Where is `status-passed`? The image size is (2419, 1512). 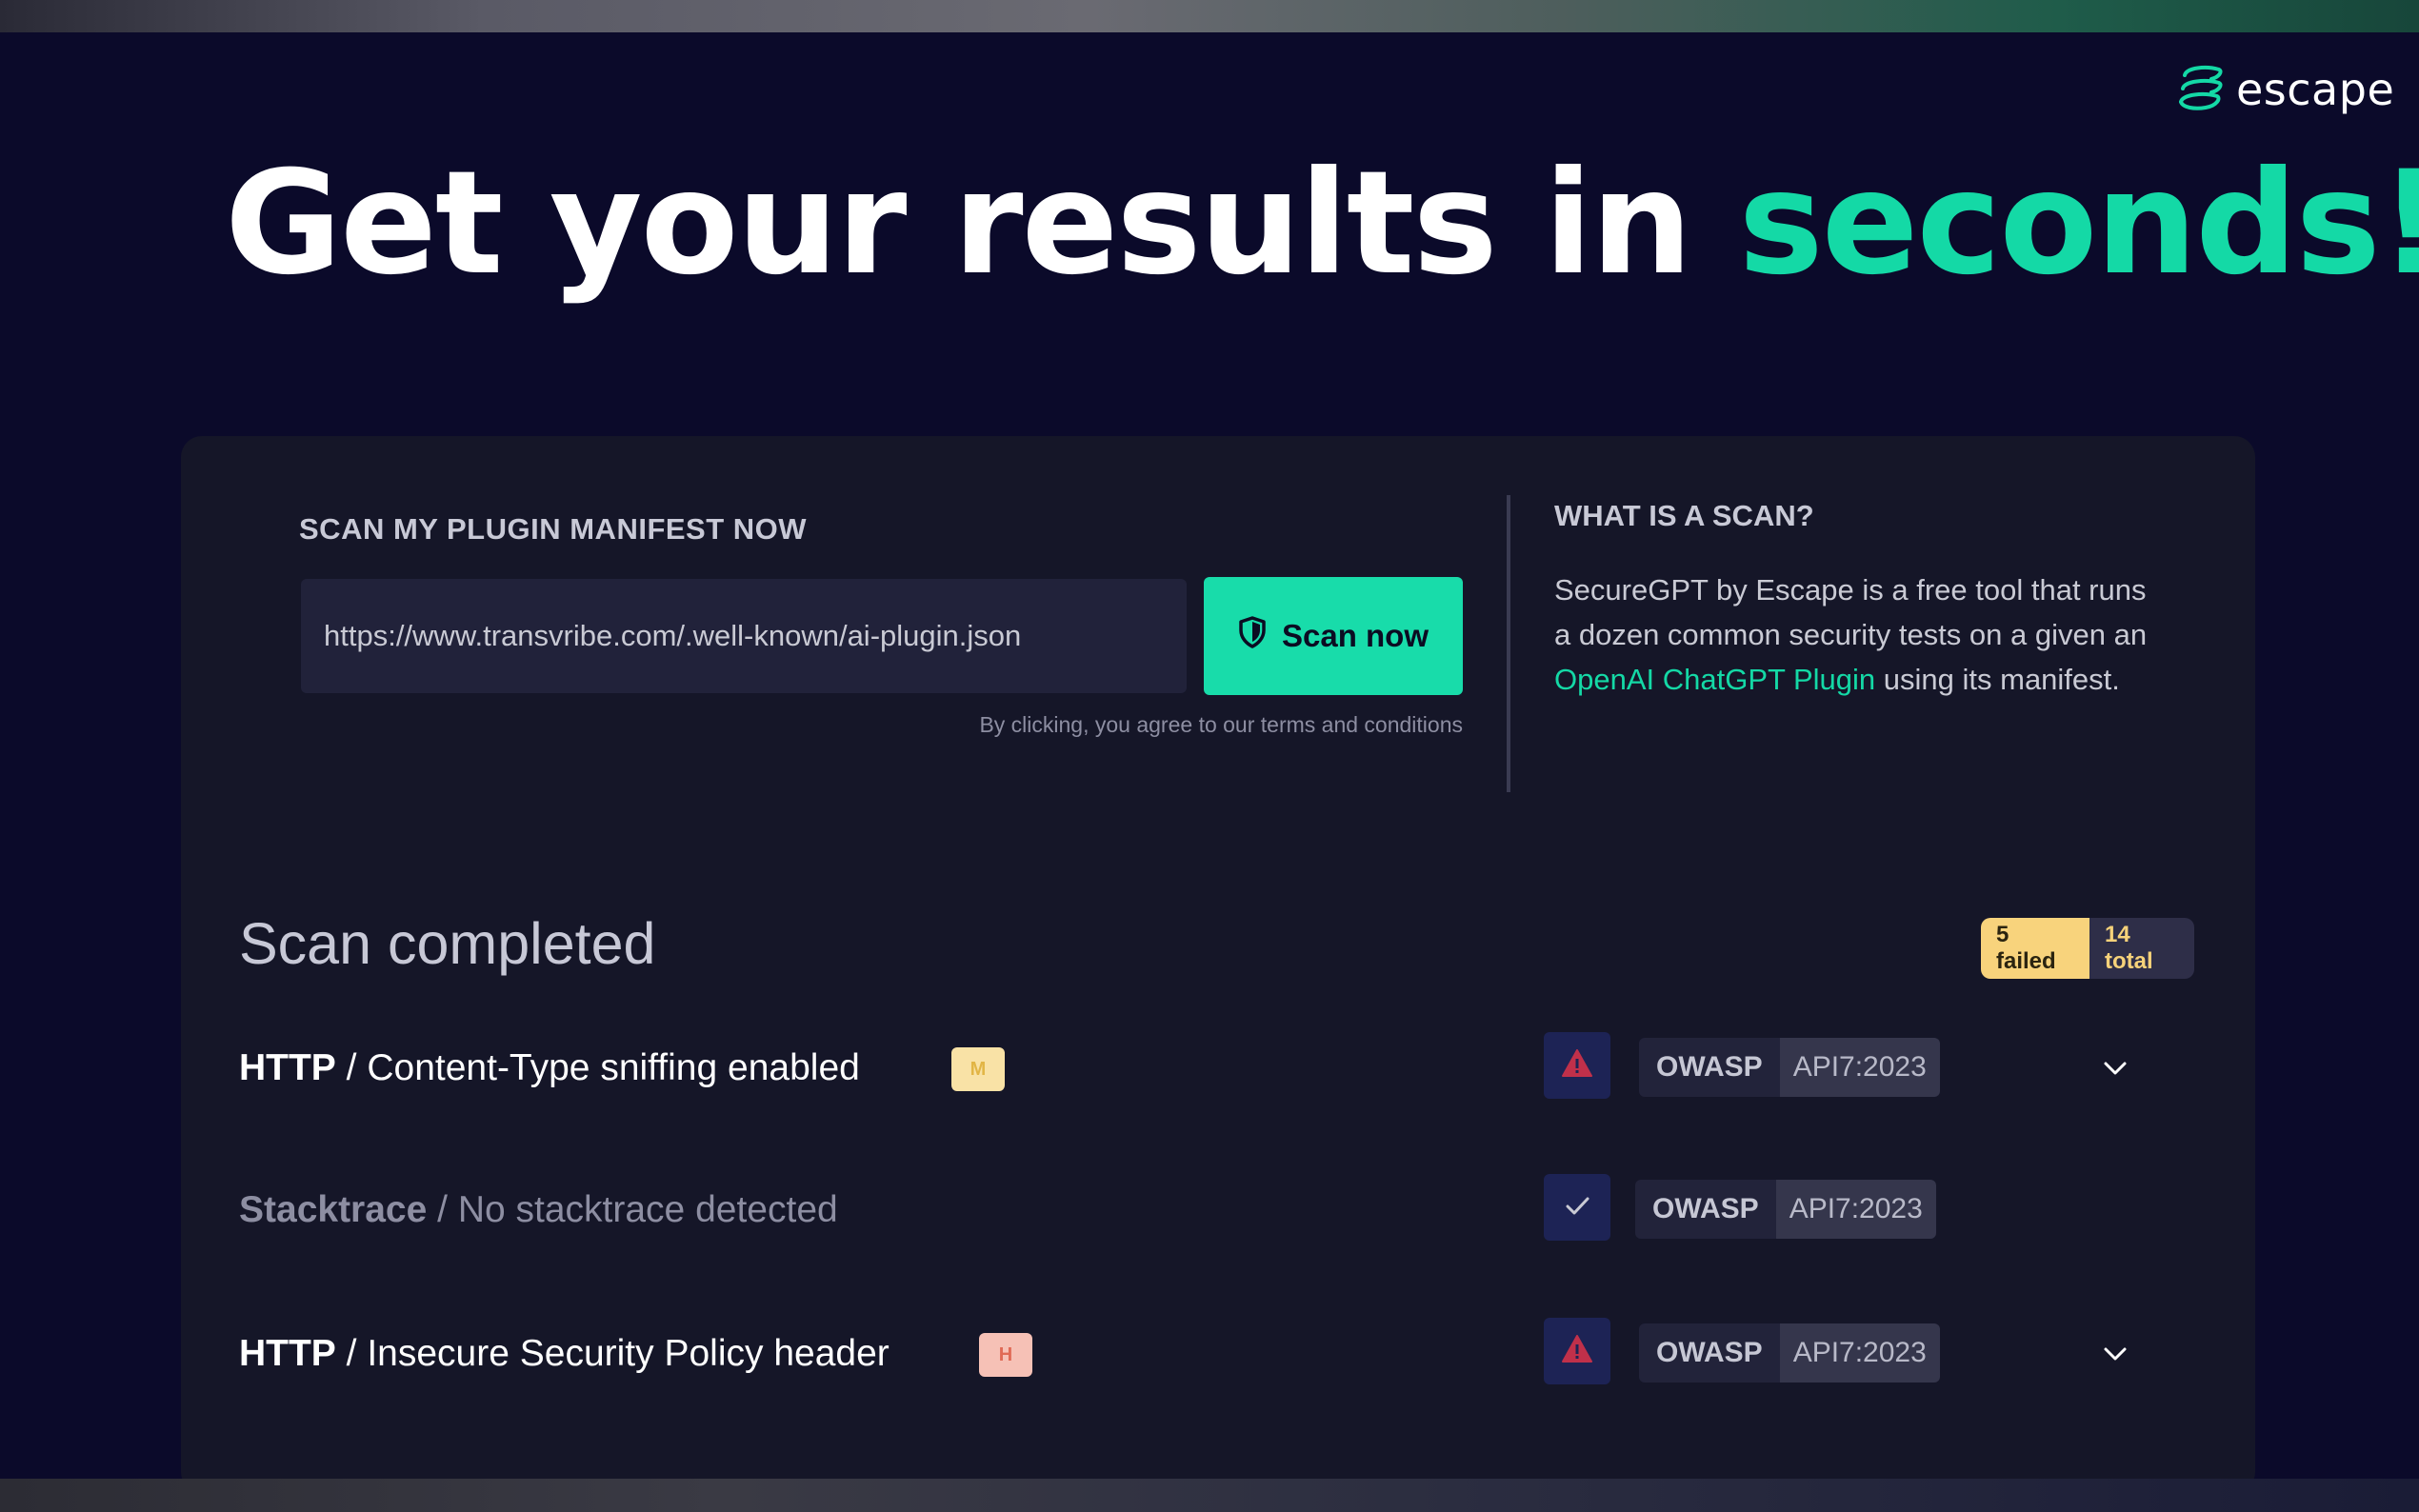
status-passed is located at coordinates (1577, 1207).